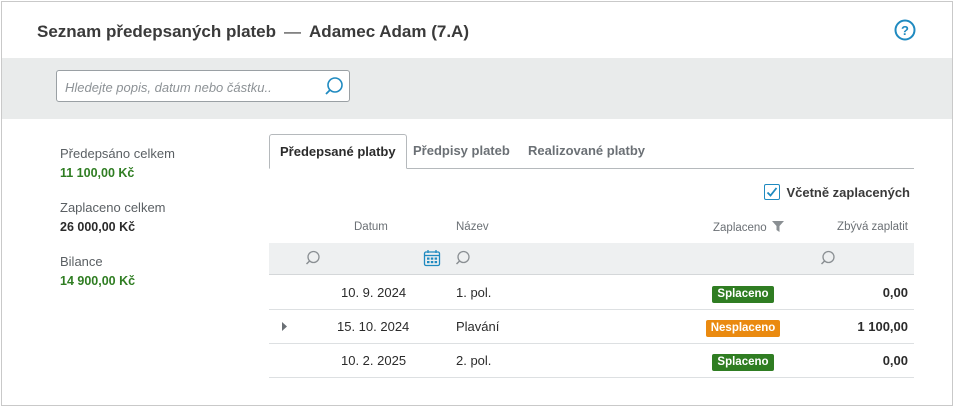  I want to click on date-filter-search-icon, so click(313, 258).